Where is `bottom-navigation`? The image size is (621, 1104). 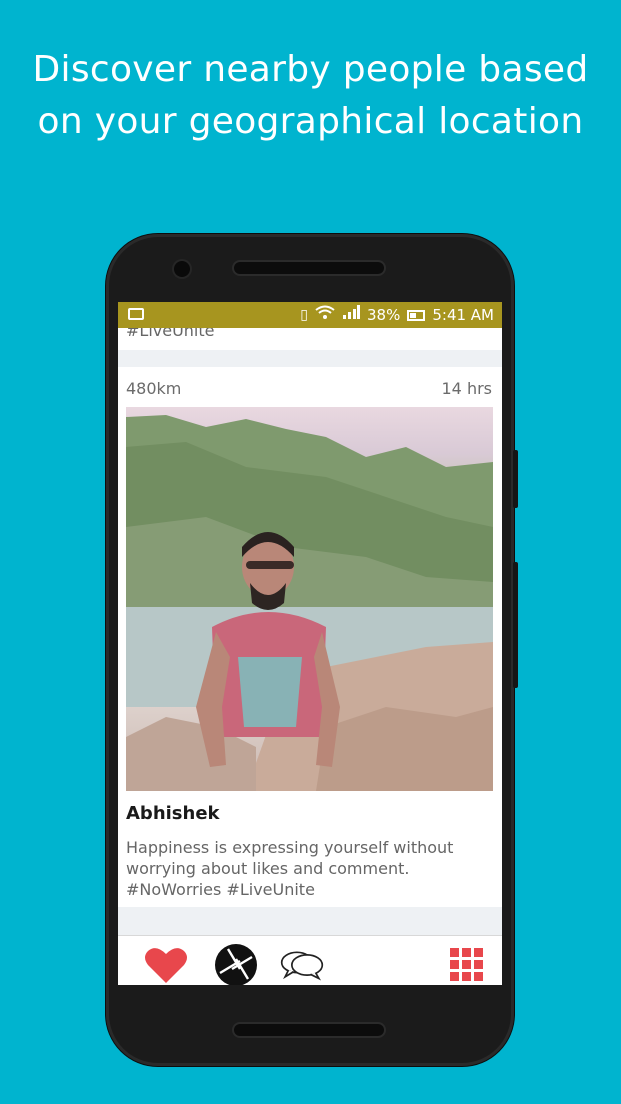
bottom-navigation is located at coordinates (310, 960).